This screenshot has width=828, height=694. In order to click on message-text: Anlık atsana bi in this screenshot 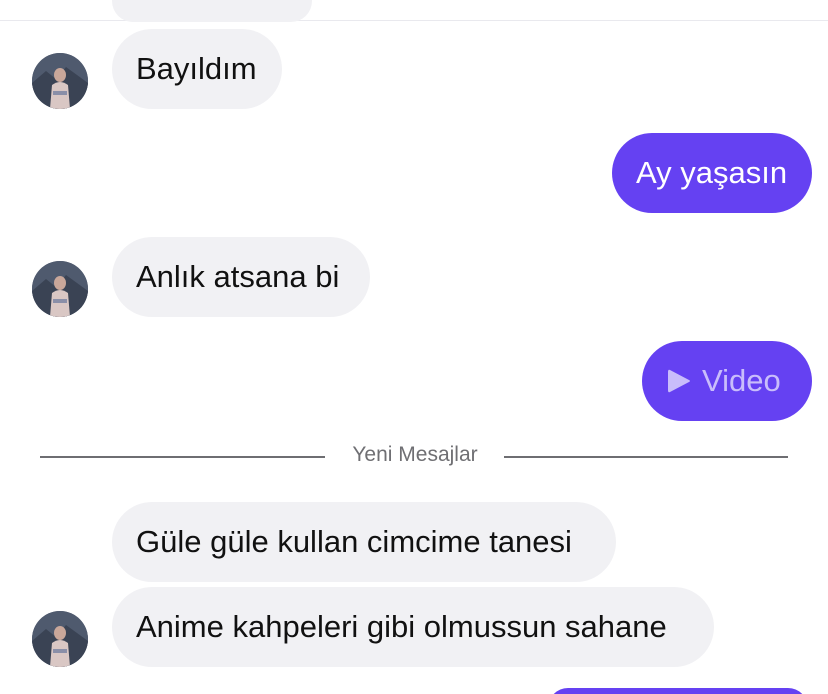, I will do `click(238, 276)`.